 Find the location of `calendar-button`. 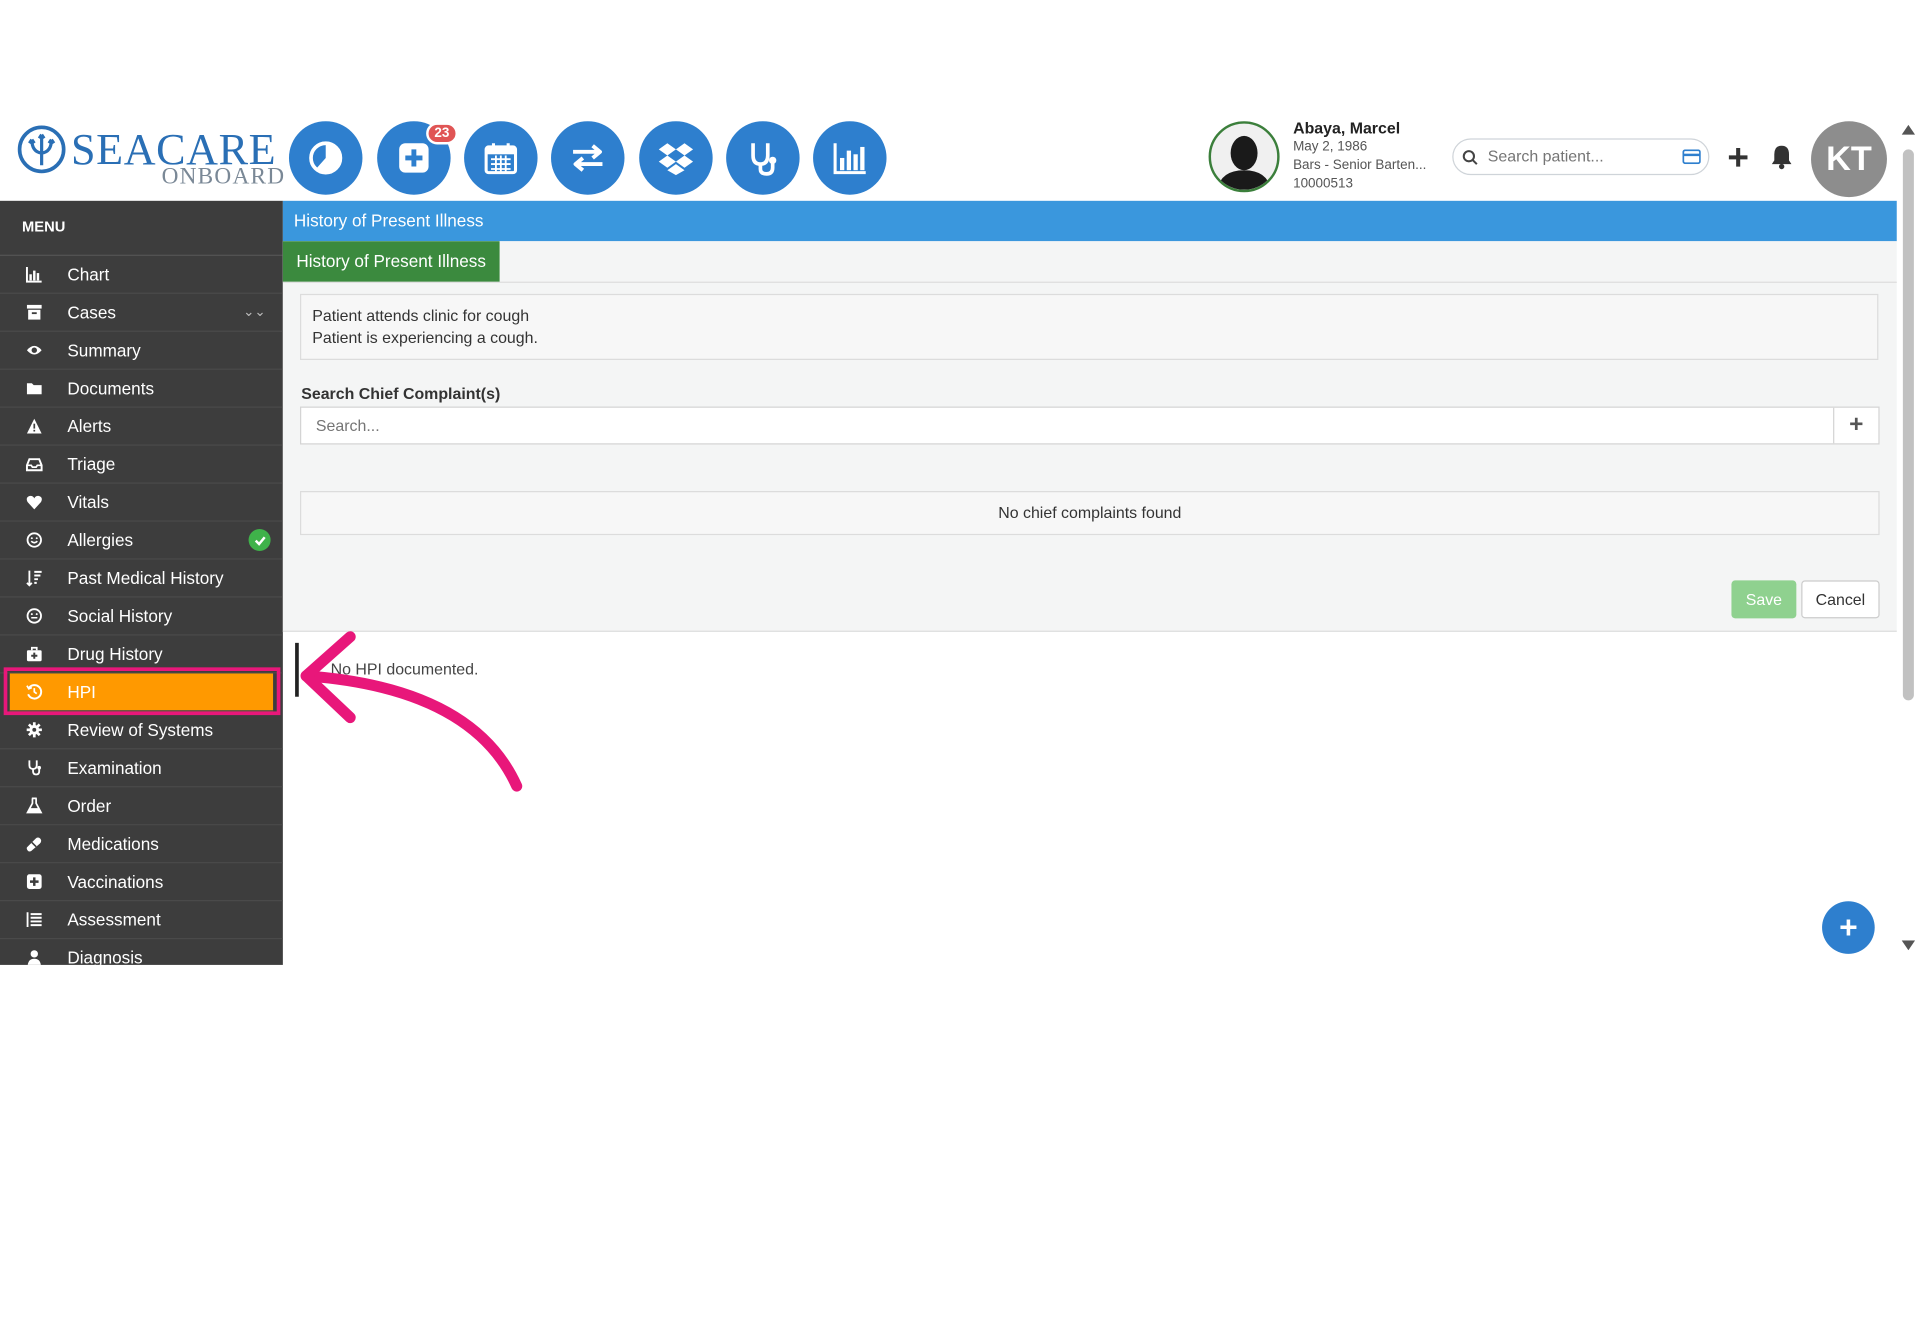

calendar-button is located at coordinates (501, 158).